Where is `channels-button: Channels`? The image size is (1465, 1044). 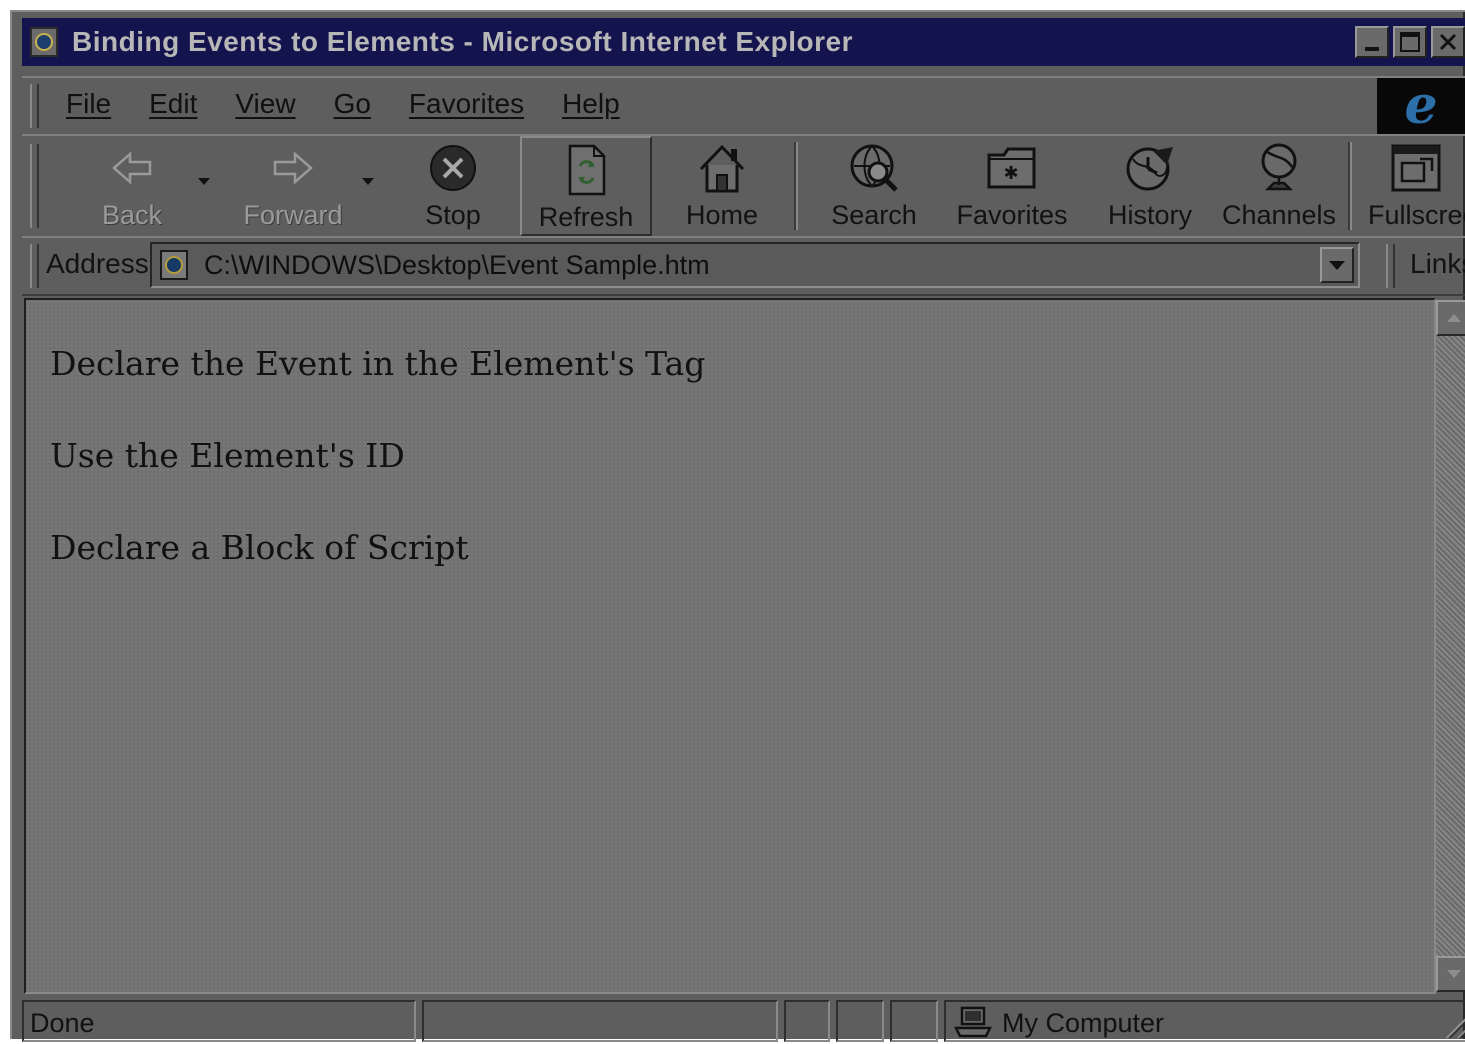 channels-button: Channels is located at coordinates (1279, 186).